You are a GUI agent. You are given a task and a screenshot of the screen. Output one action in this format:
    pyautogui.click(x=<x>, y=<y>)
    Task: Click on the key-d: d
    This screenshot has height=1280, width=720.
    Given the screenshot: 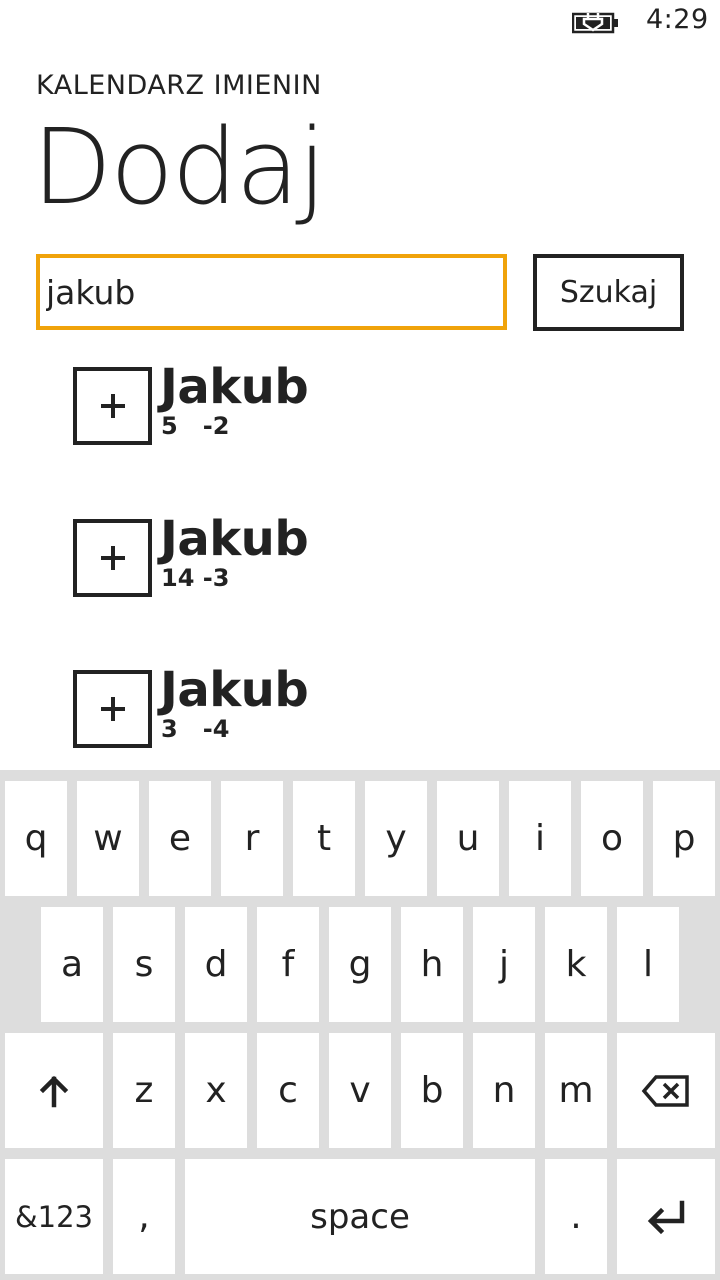 What is the action you would take?
    pyautogui.click(x=216, y=964)
    